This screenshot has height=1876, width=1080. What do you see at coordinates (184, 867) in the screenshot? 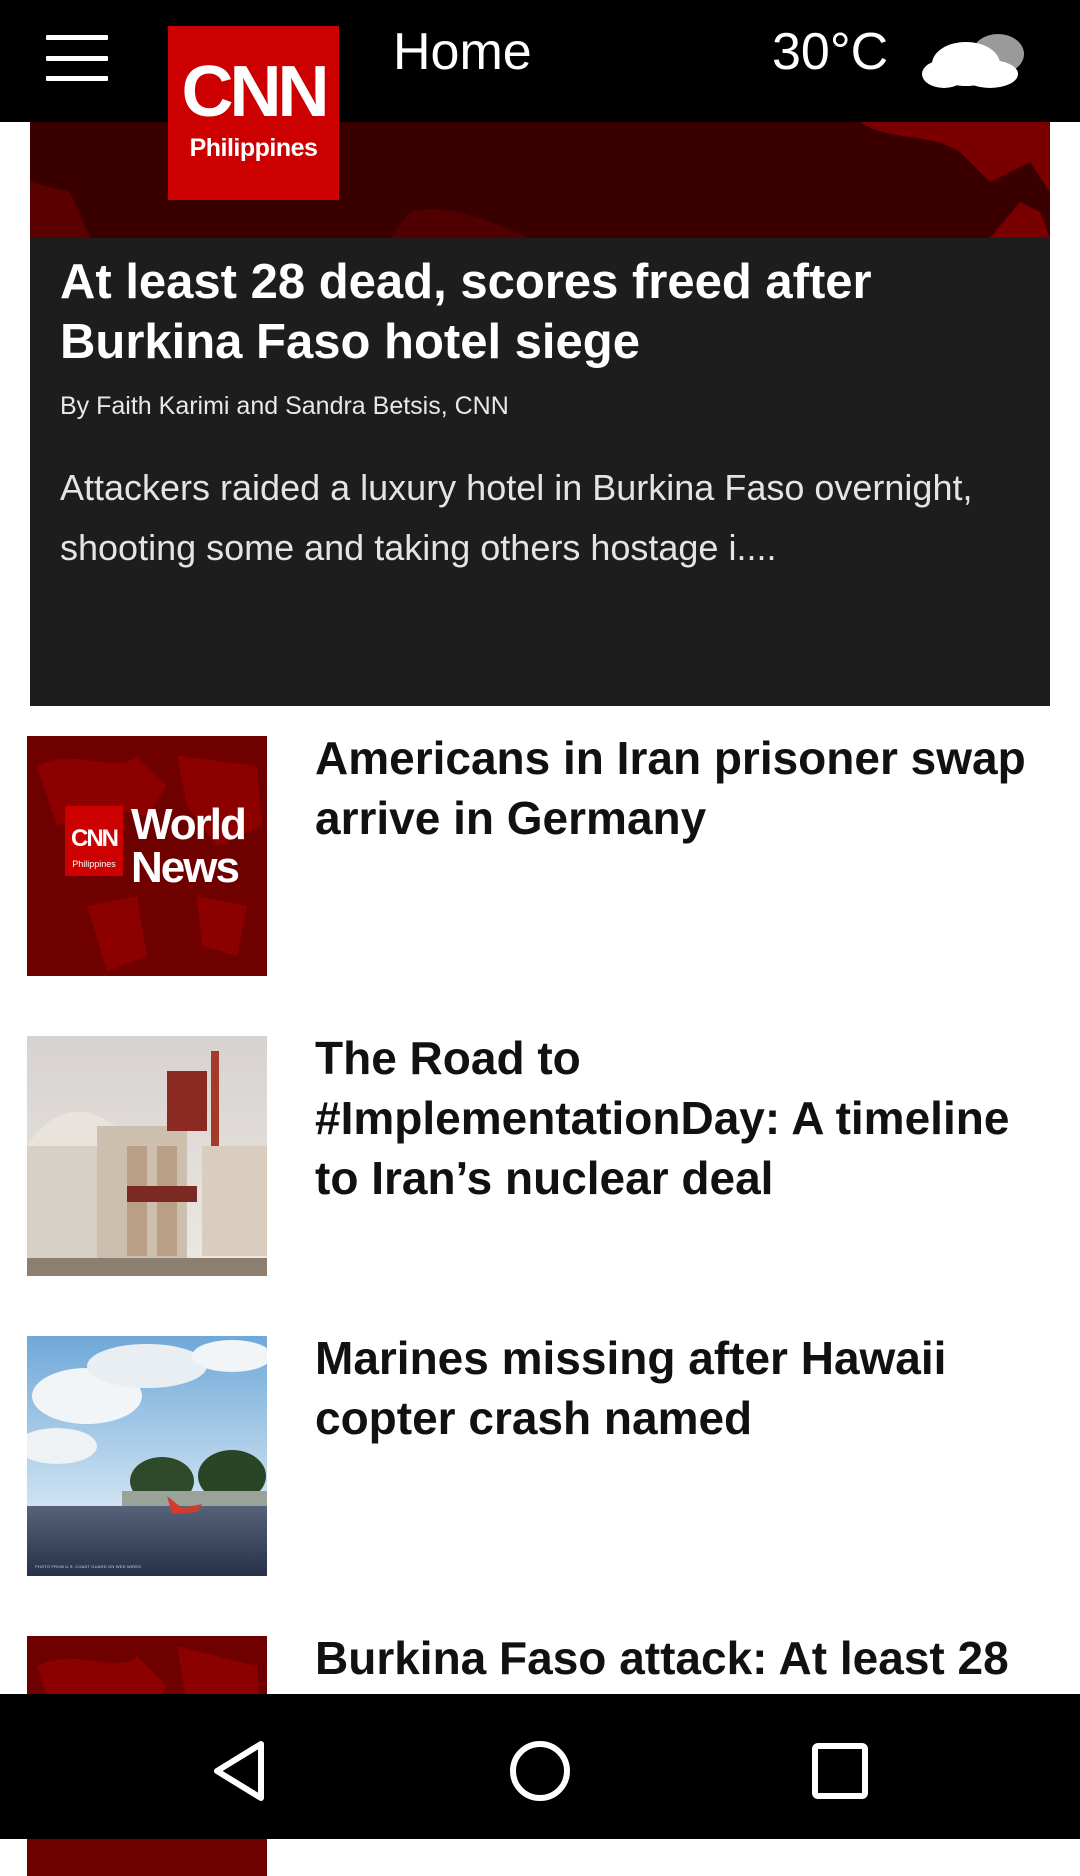
I see `thumb-label-line2: News` at bounding box center [184, 867].